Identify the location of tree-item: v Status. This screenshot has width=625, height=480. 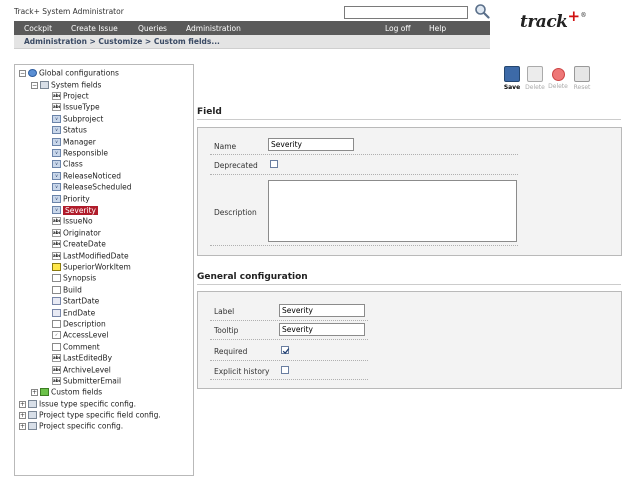
(69, 129).